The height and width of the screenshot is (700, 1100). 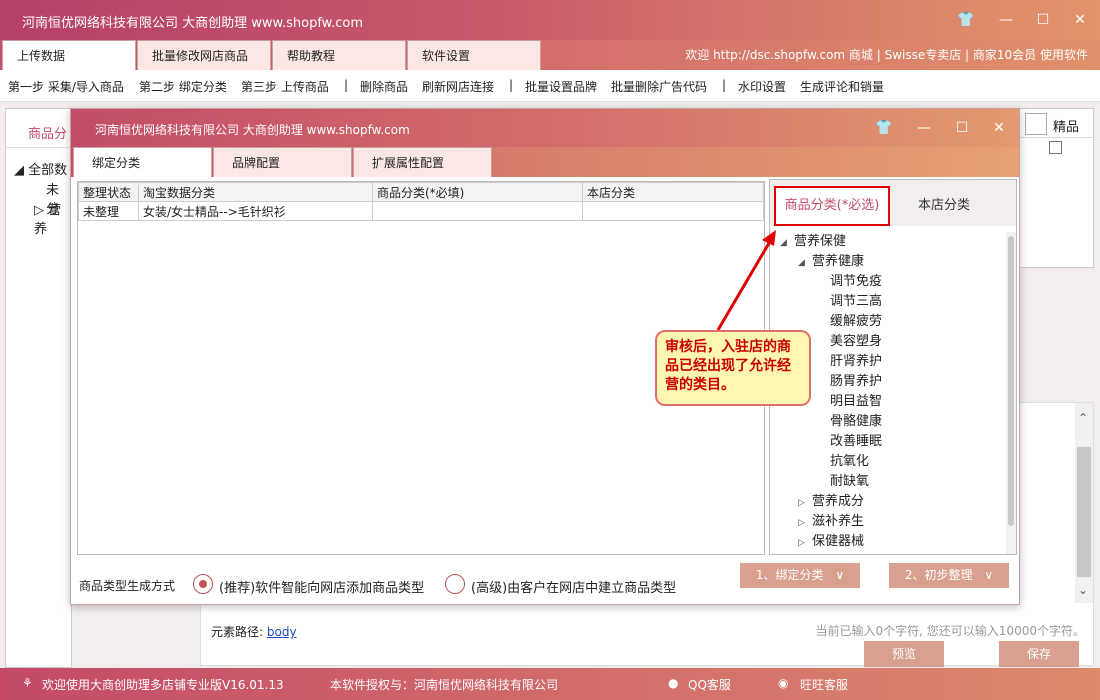 What do you see at coordinates (962, 128) in the screenshot?
I see `dialog-maximize-icon: ☐` at bounding box center [962, 128].